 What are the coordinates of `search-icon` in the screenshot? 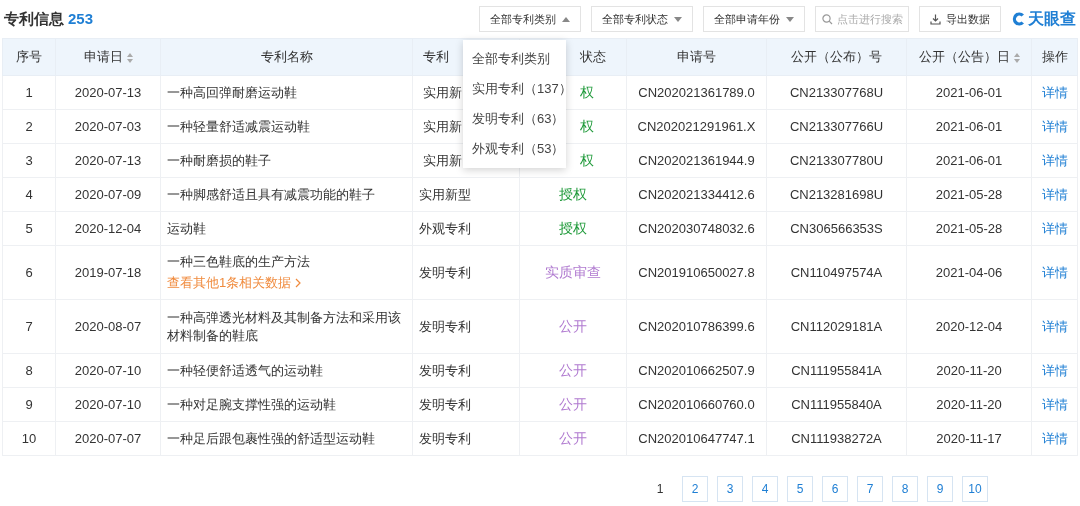 It's located at (827, 19).